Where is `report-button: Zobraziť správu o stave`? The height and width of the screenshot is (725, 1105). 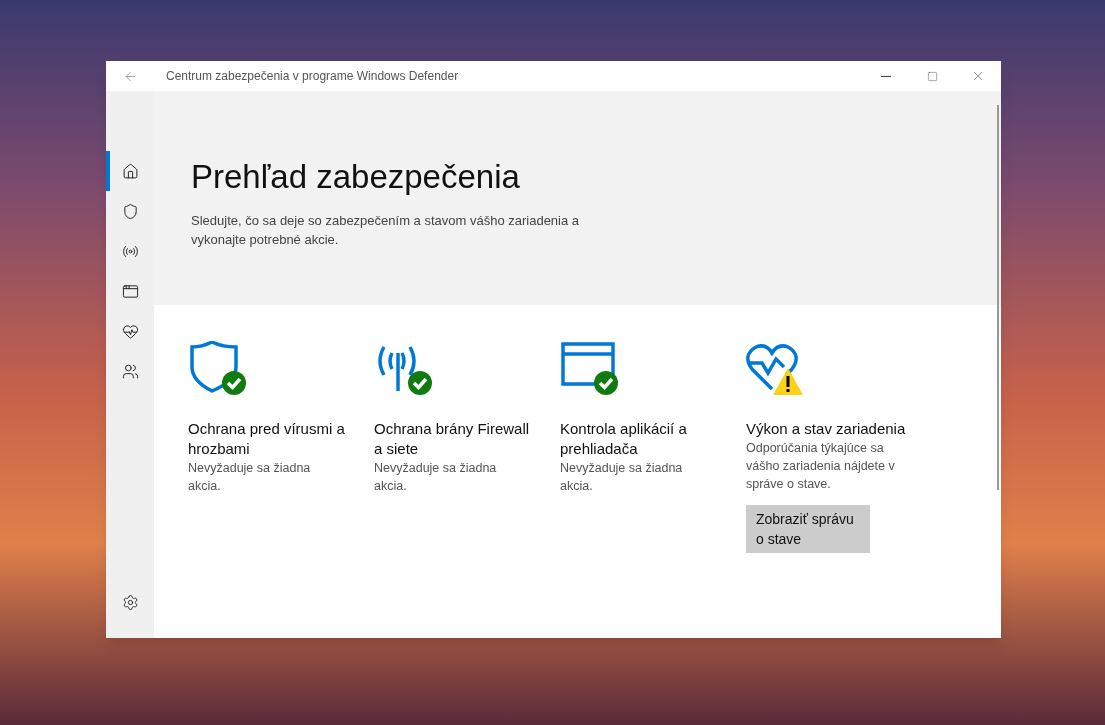 report-button: Zobraziť správu o stave is located at coordinates (808, 529).